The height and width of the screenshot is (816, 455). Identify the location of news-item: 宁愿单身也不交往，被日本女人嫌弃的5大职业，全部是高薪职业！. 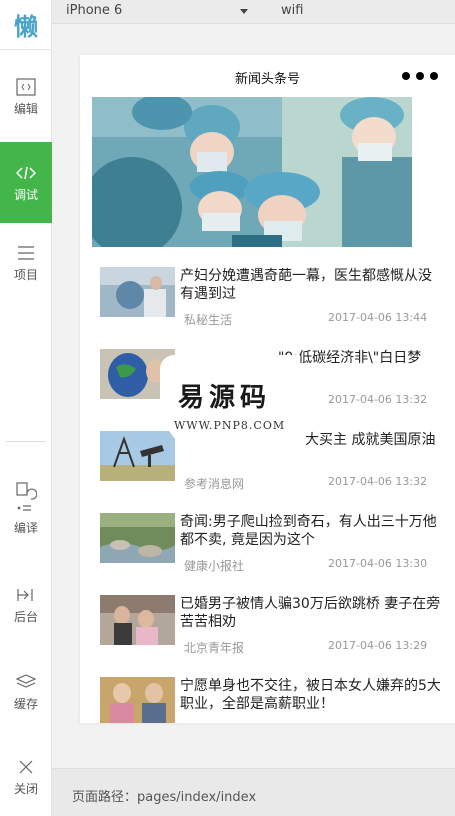
(270, 700).